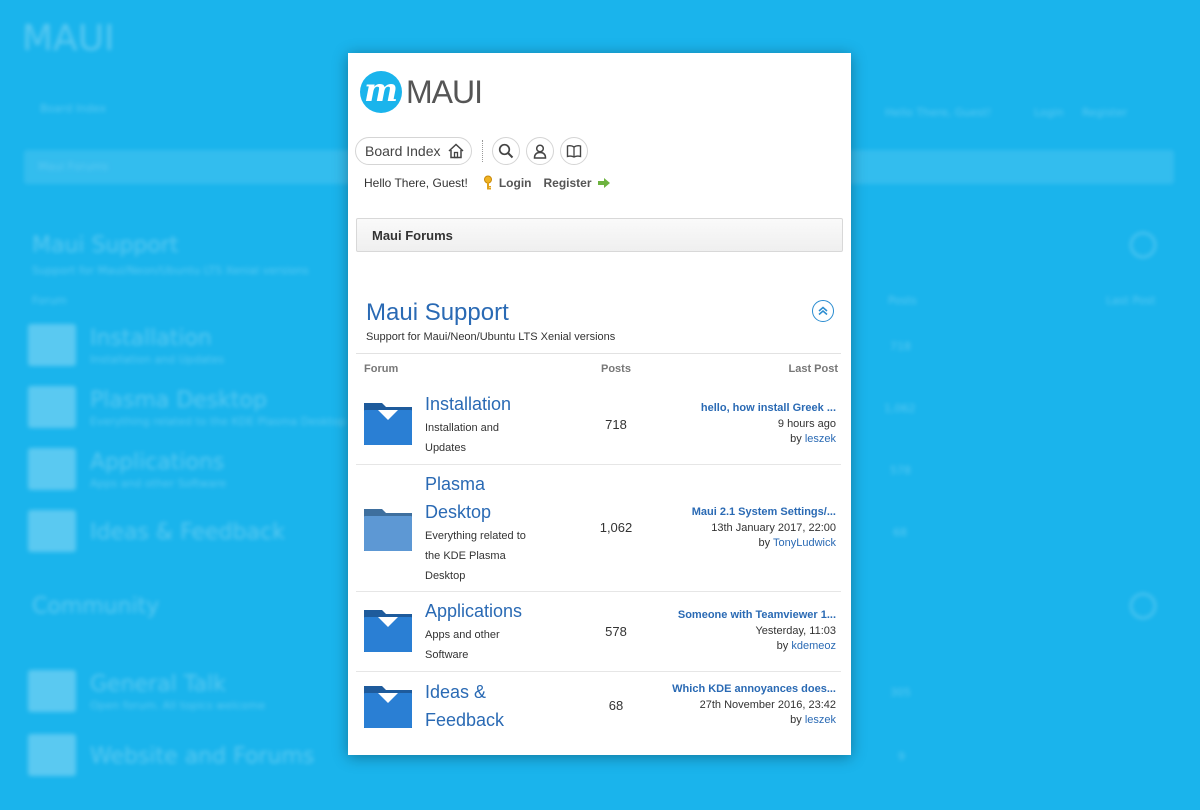 The width and height of the screenshot is (1200, 810). I want to click on forum-description: Installation and Updates, so click(462, 438).